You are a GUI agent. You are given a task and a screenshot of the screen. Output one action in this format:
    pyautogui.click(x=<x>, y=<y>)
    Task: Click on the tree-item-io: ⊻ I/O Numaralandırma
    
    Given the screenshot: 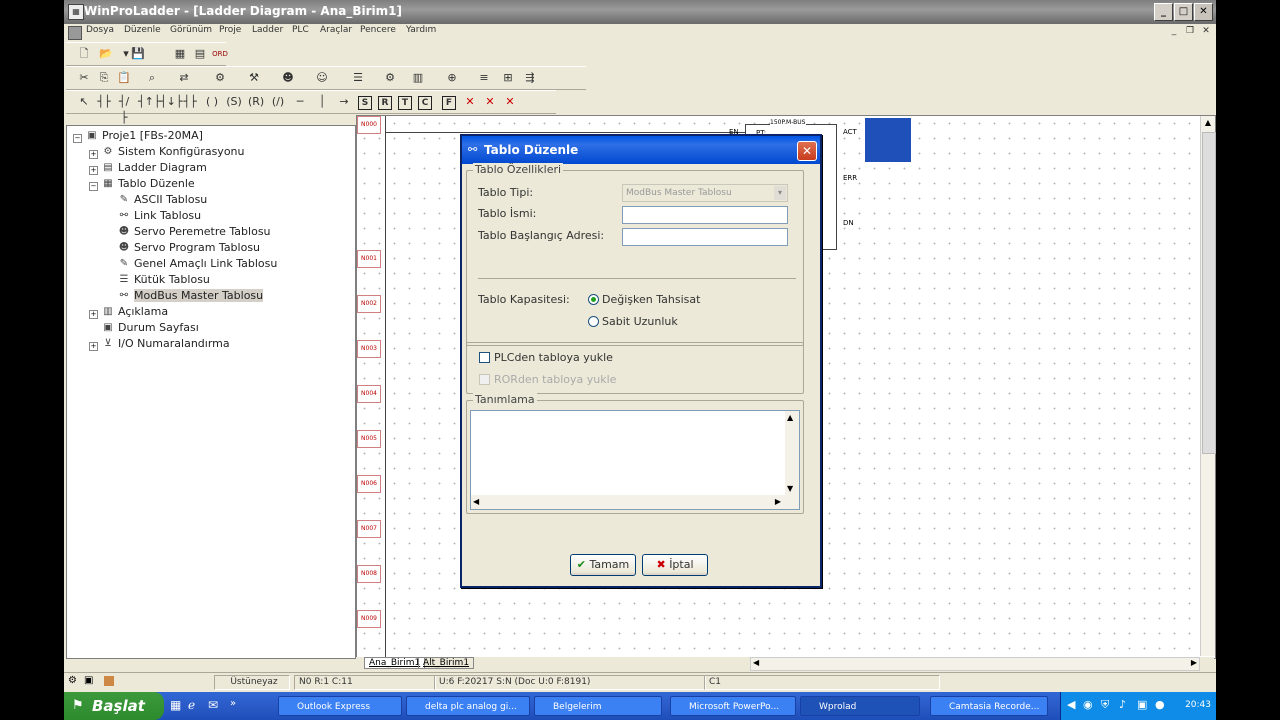 What is the action you would take?
    pyautogui.click(x=165, y=344)
    